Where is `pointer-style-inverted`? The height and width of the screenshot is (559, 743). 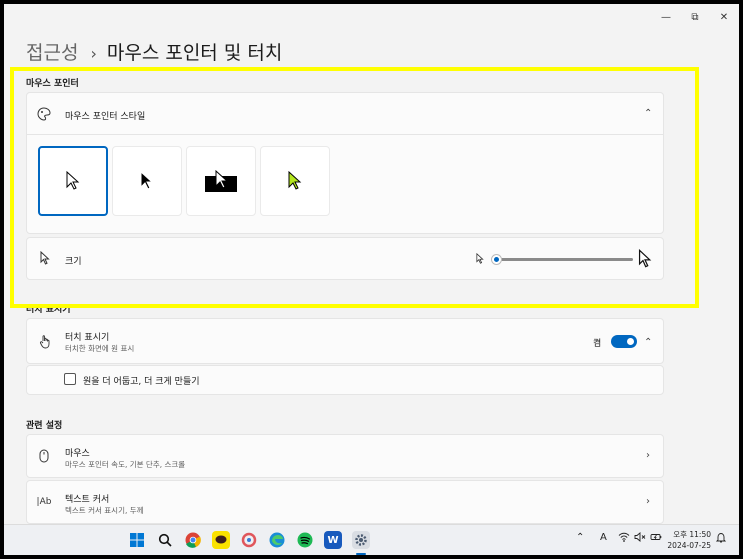 pointer-style-inverted is located at coordinates (221, 181).